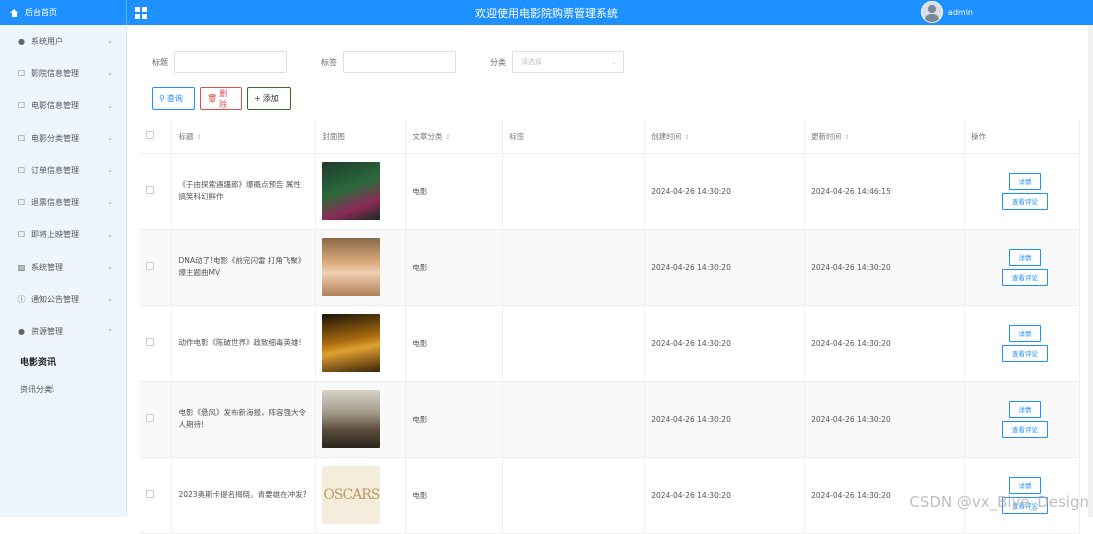 The image size is (1093, 534). What do you see at coordinates (141, 13) in the screenshot?
I see `menu-toggle-icon` at bounding box center [141, 13].